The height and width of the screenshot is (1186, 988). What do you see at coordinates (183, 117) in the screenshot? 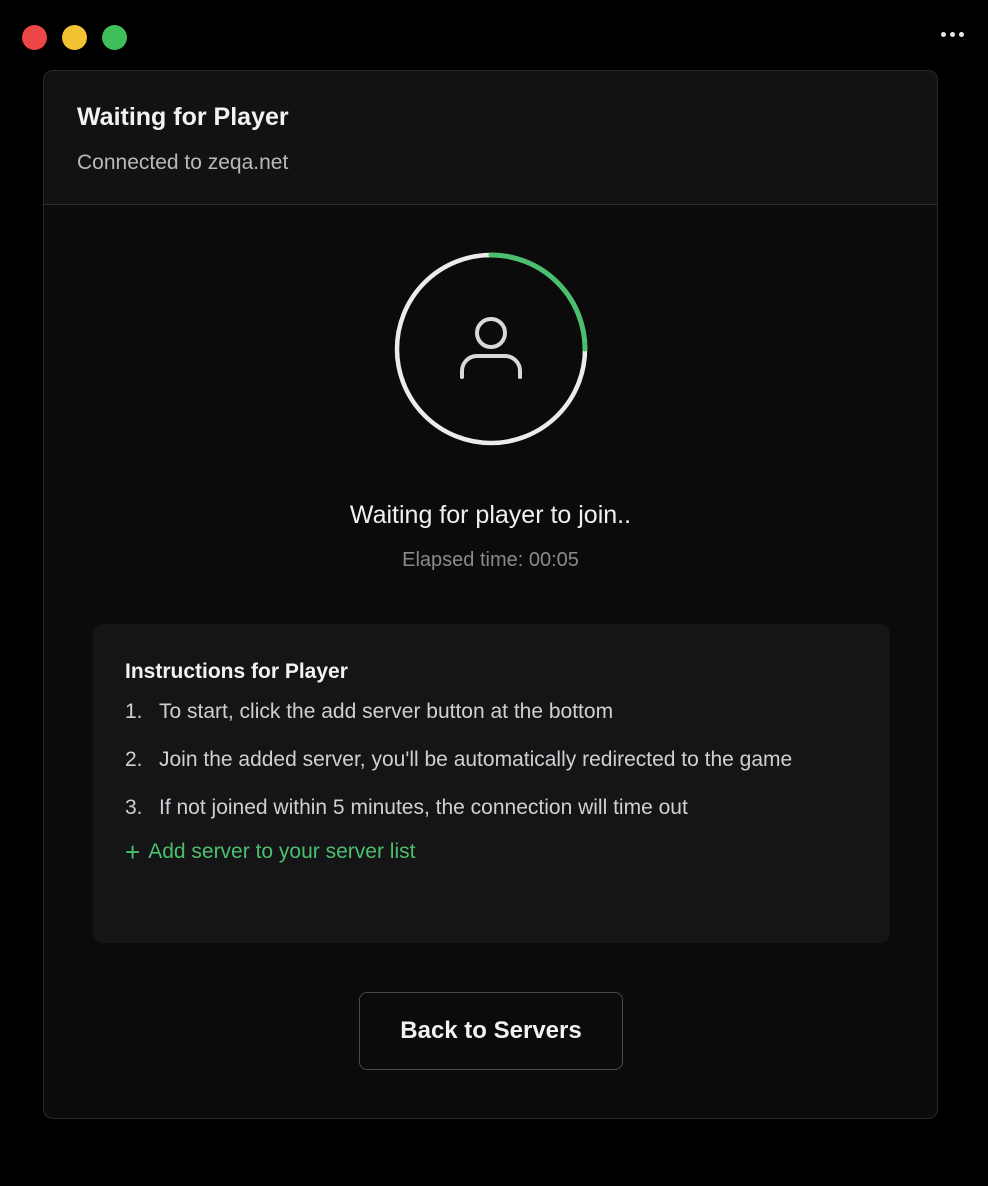
I see `page-title: Waiting for Player` at bounding box center [183, 117].